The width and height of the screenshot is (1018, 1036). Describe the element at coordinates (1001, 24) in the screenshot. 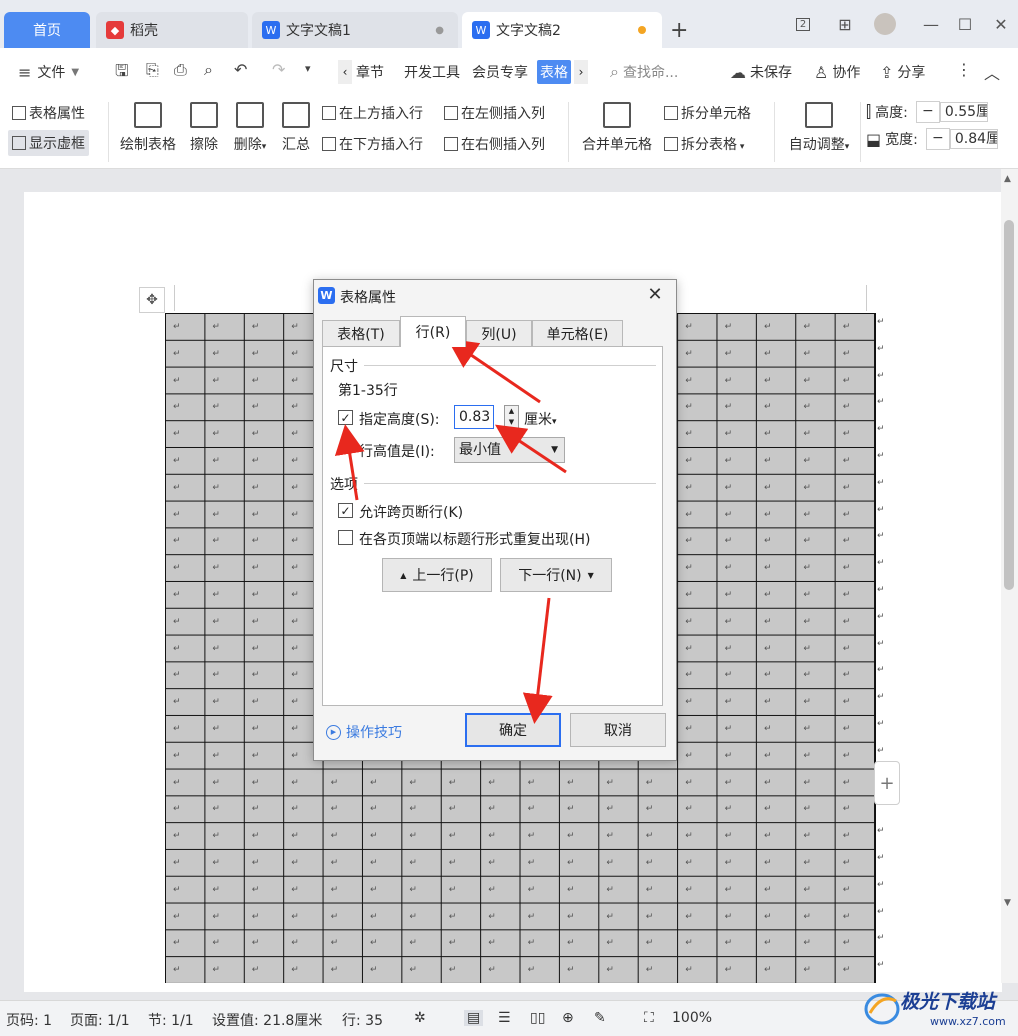

I see `close-icon: ✕` at that location.